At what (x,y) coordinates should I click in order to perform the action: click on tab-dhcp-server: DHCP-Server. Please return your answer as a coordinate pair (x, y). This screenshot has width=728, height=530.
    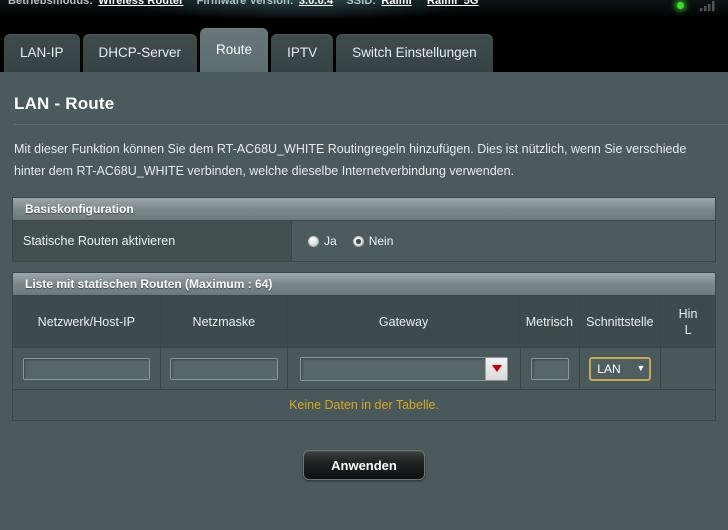
    Looking at the image, I should click on (140, 53).